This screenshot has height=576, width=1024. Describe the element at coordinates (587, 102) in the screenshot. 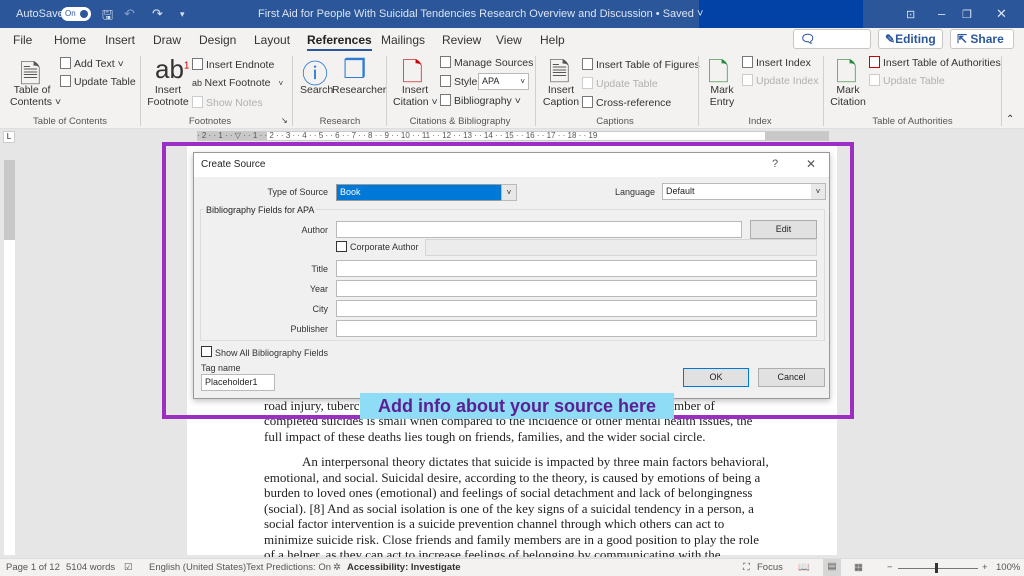

I see `cross-reference-icon` at that location.